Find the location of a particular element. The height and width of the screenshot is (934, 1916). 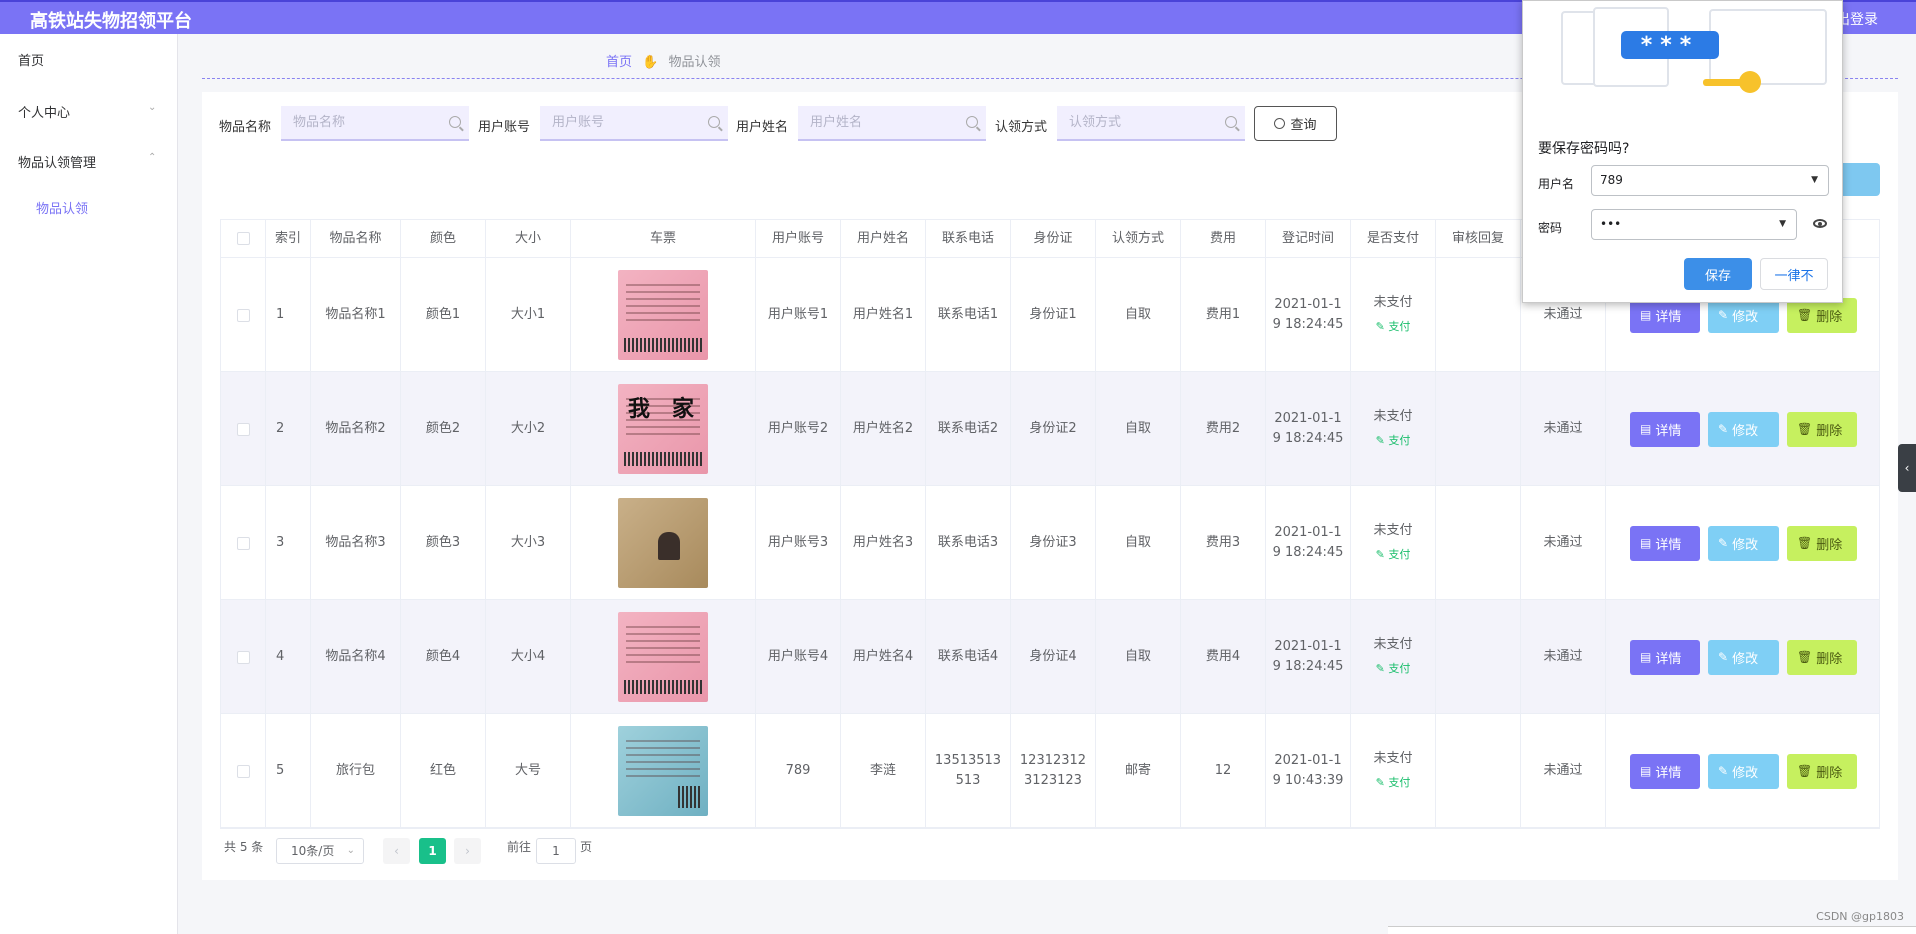

cell-method-text: 自取 is located at coordinates (1137, 656).